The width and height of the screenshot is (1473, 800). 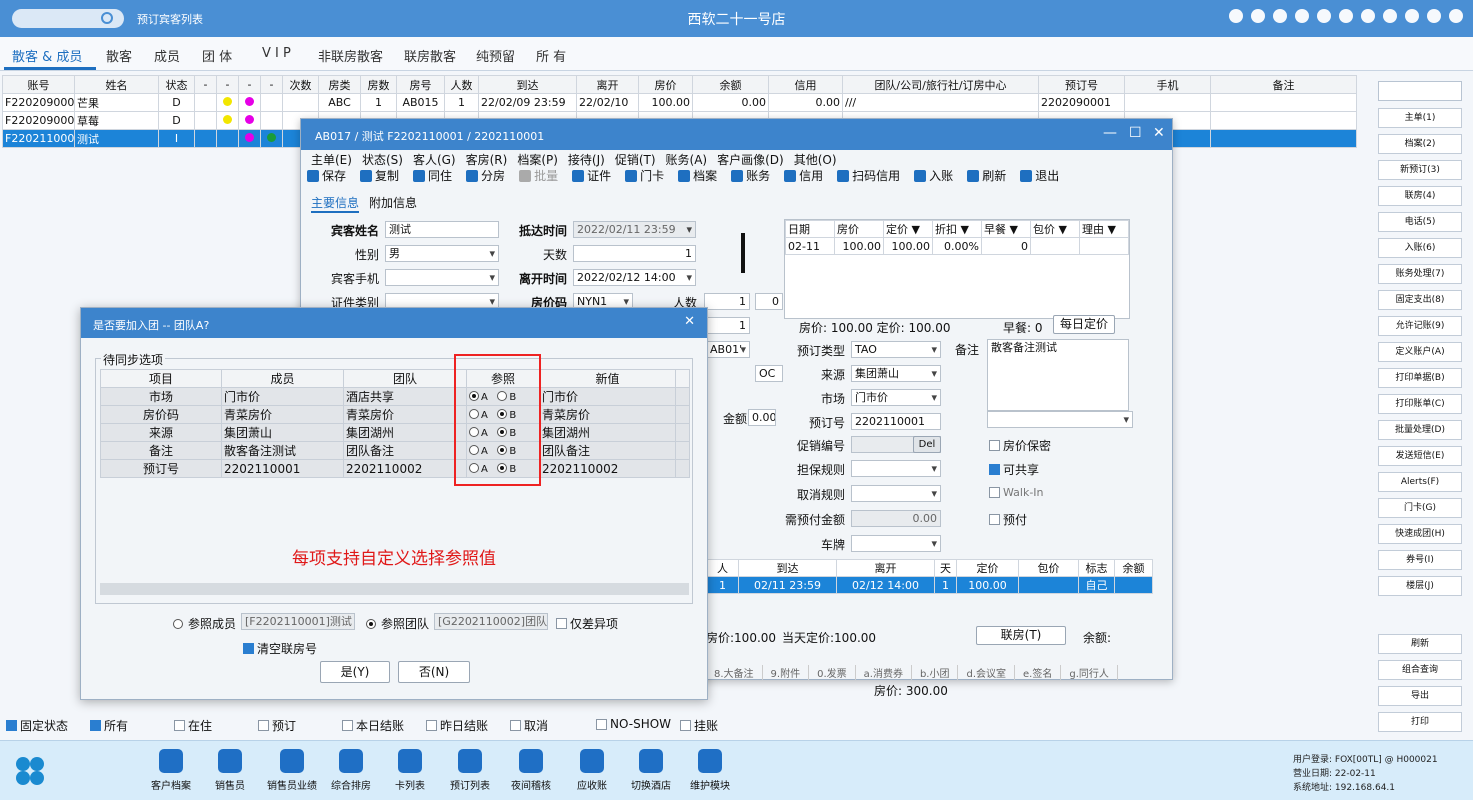 I want to click on remark-textarea: 散客备注测试, so click(x=1058, y=375).